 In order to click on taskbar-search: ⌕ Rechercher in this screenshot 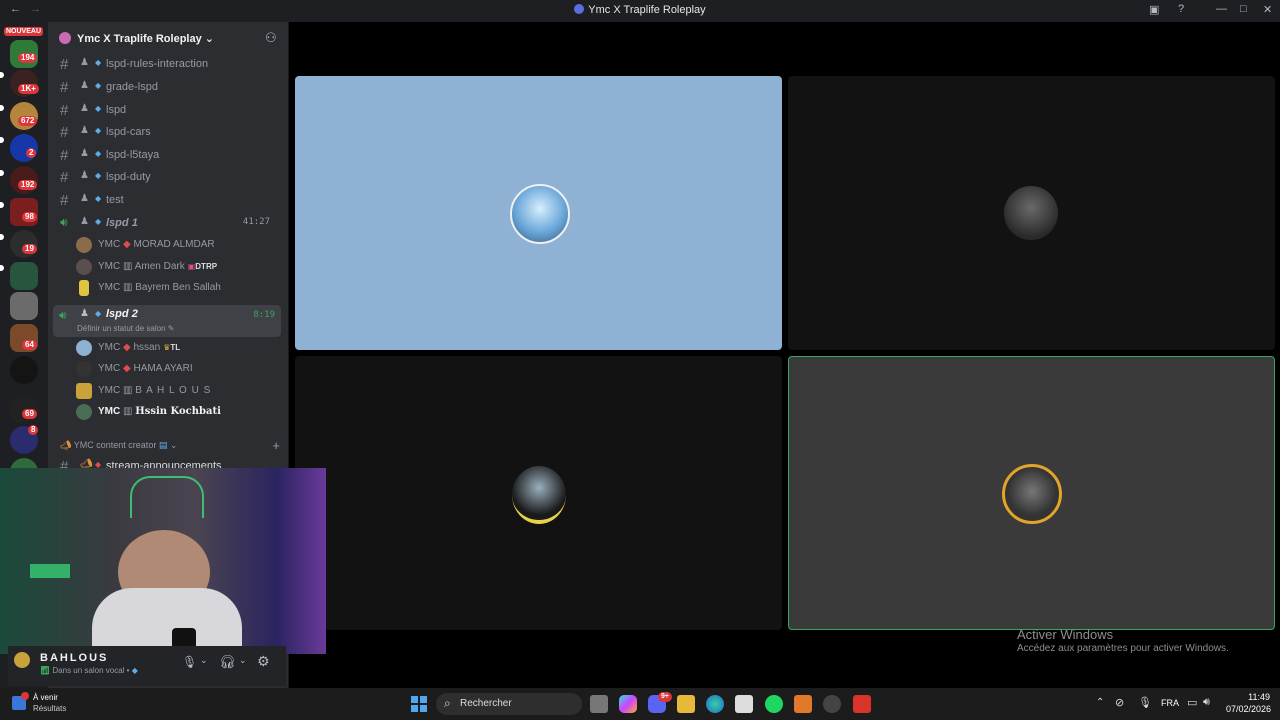, I will do `click(509, 704)`.